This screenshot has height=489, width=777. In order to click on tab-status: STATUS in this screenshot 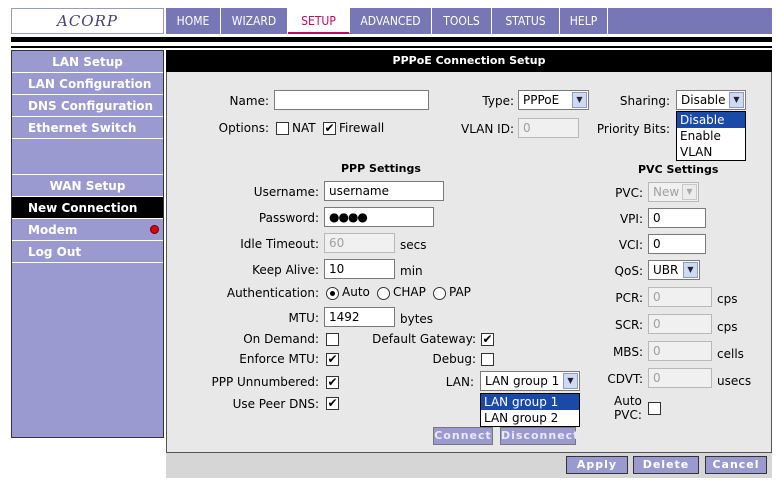, I will do `click(526, 21)`.